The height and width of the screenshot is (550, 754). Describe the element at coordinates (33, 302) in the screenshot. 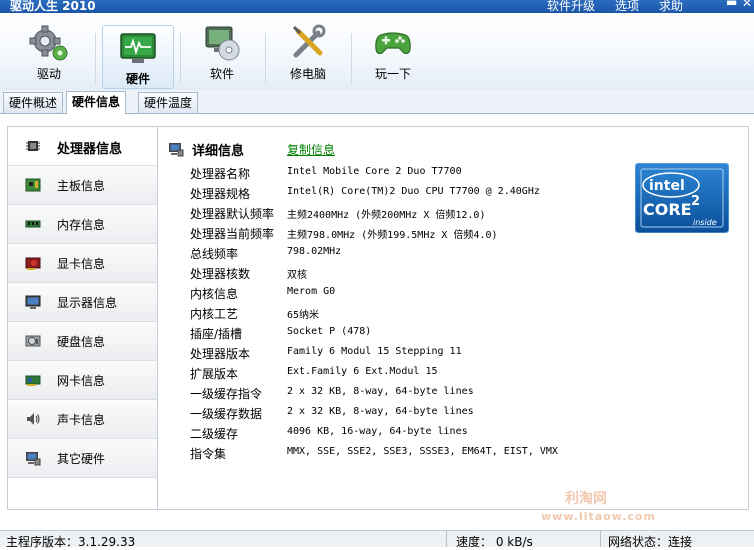

I see `display-icon` at that location.